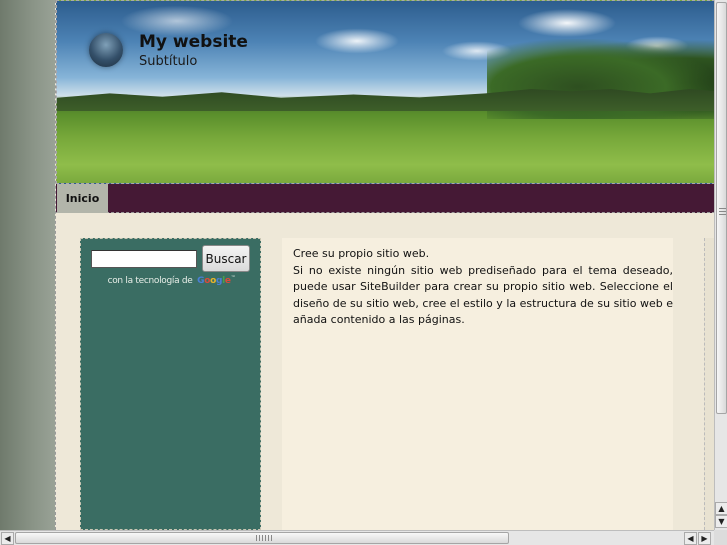 Image resolution: width=727 pixels, height=545 pixels. What do you see at coordinates (721, 521) in the screenshot?
I see `arrow-down-icon: ▼` at bounding box center [721, 521].